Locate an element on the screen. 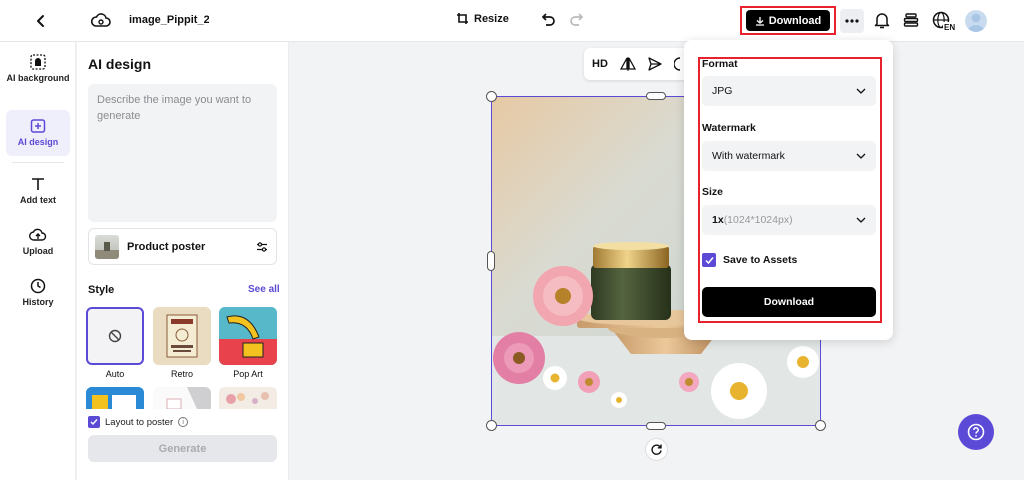 The height and width of the screenshot is (480, 1024). style-tile-auto is located at coordinates (115, 336).